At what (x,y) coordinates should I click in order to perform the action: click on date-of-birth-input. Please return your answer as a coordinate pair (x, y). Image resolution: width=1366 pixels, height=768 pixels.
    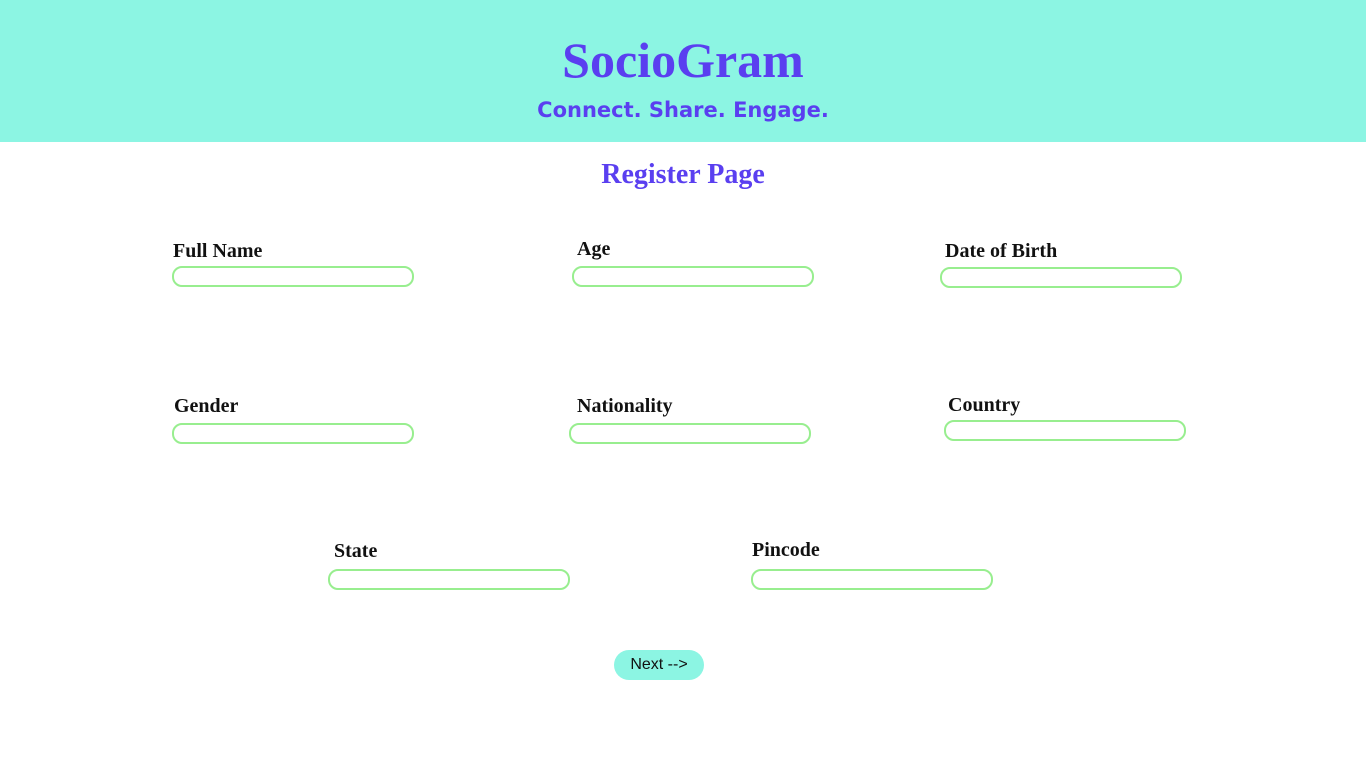
    Looking at the image, I should click on (1061, 277).